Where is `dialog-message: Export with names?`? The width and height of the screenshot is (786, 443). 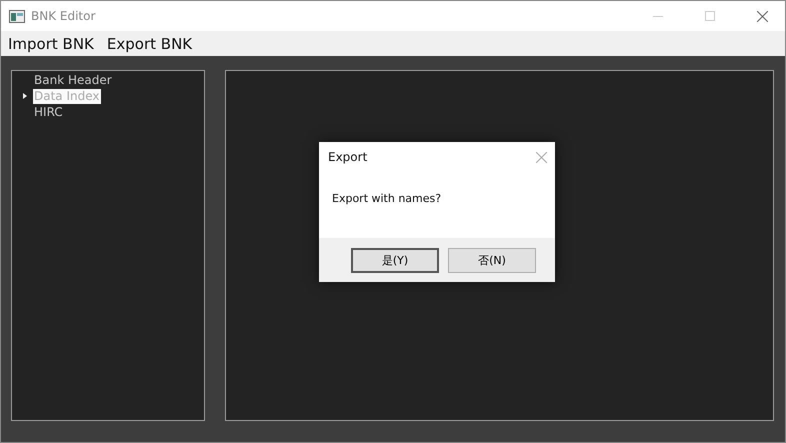 dialog-message: Export with names? is located at coordinates (387, 199).